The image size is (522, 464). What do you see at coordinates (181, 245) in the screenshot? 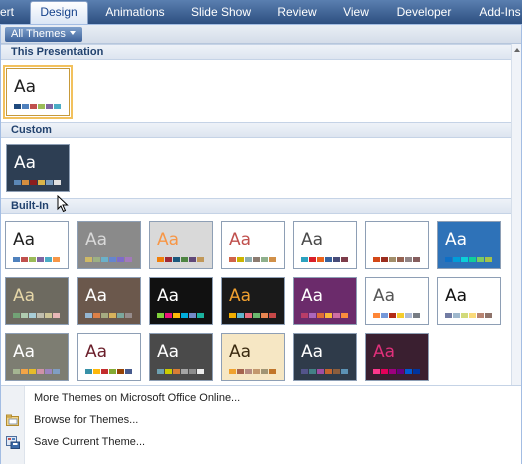
I see `theme-thumbnail-aspect: Aa` at bounding box center [181, 245].